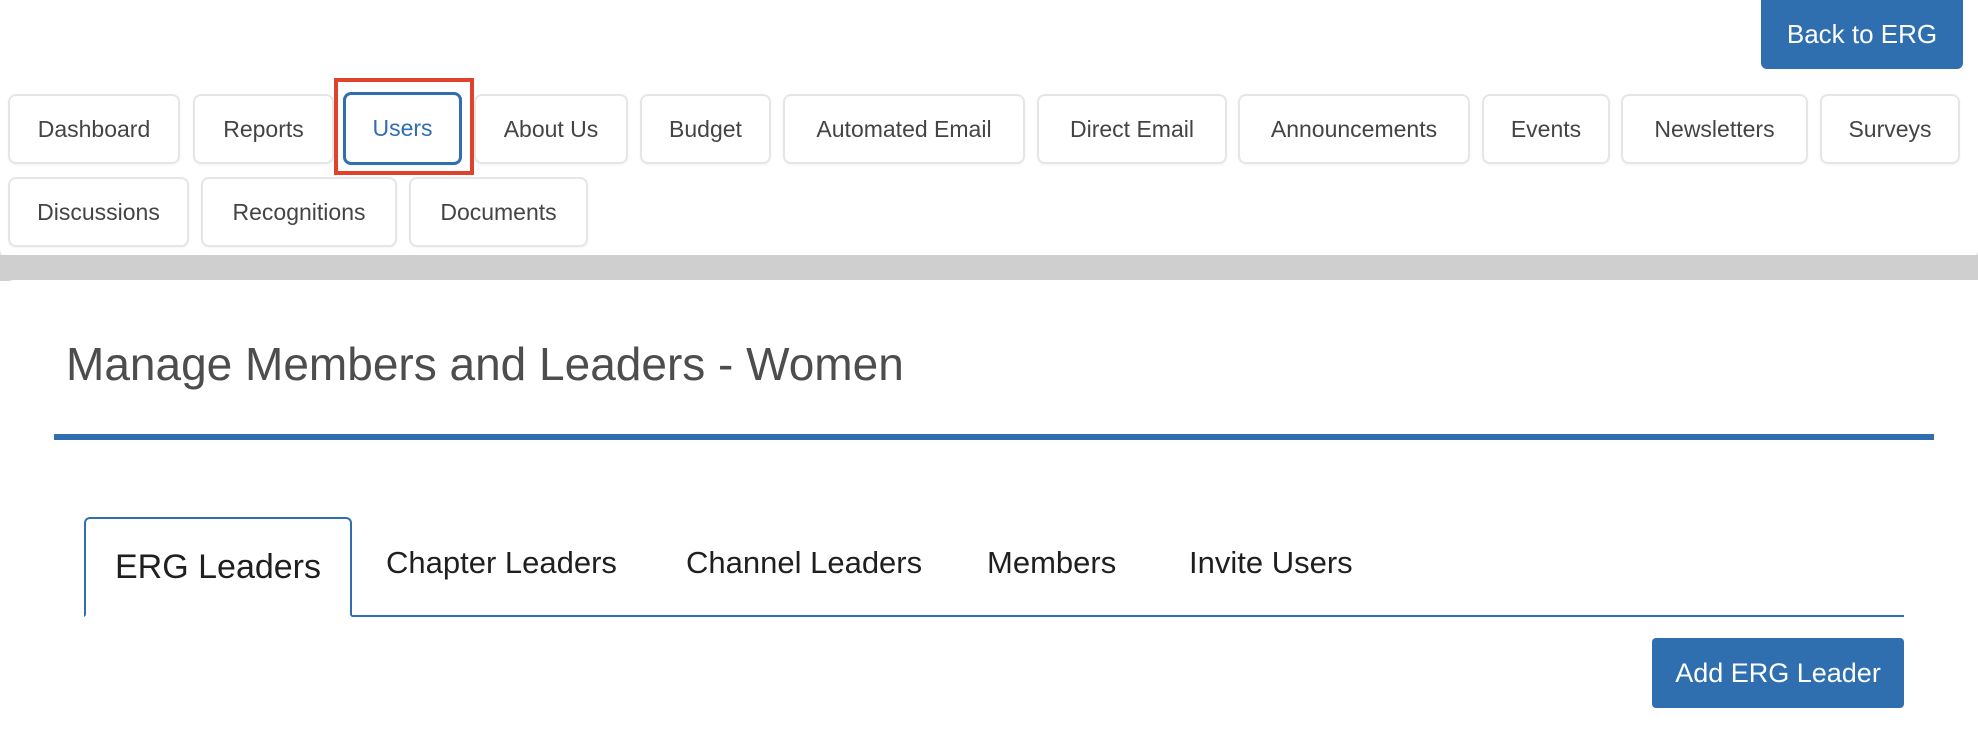 The width and height of the screenshot is (1978, 746). I want to click on page-title: Manage Members and Leaders - Women, so click(485, 364).